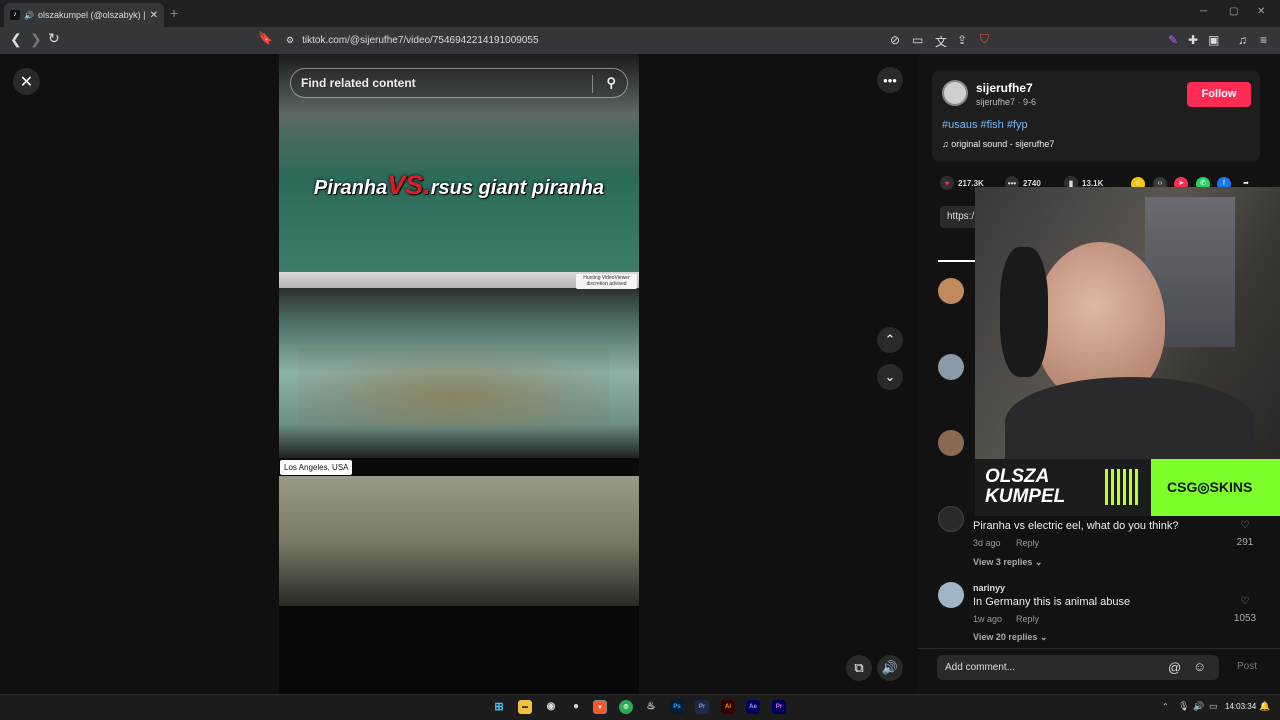  What do you see at coordinates (962, 40) in the screenshot?
I see `share-icon: ⇪` at bounding box center [962, 40].